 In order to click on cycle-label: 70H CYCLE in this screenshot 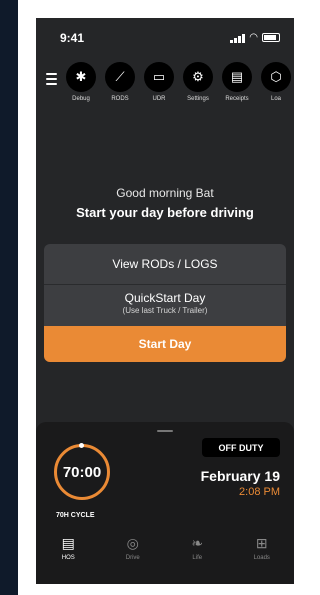, I will do `click(75, 515)`.